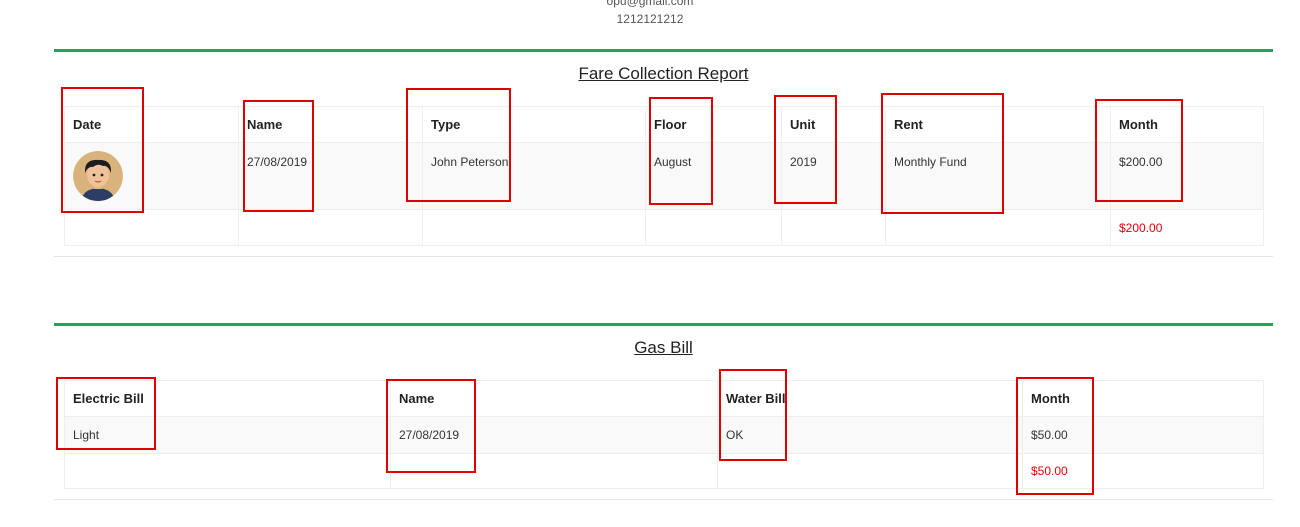  What do you see at coordinates (870, 435) in the screenshot?
I see `gas-cell-water: OK` at bounding box center [870, 435].